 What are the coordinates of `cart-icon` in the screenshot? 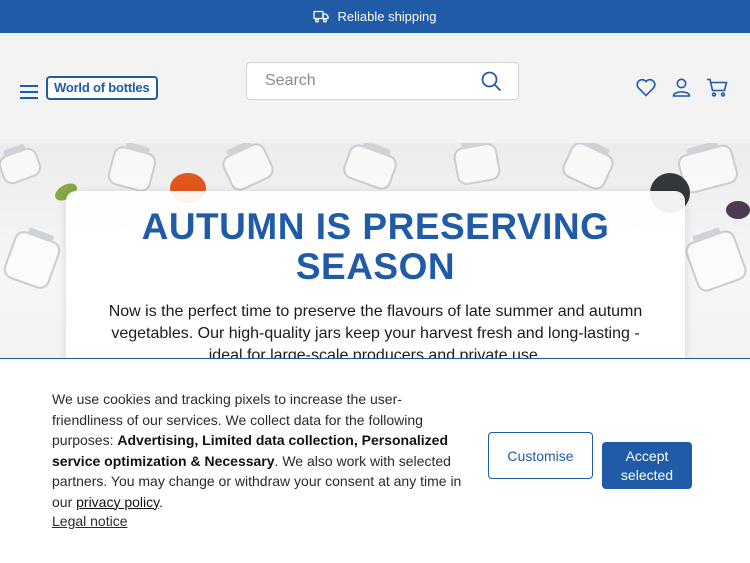 It's located at (717, 90).